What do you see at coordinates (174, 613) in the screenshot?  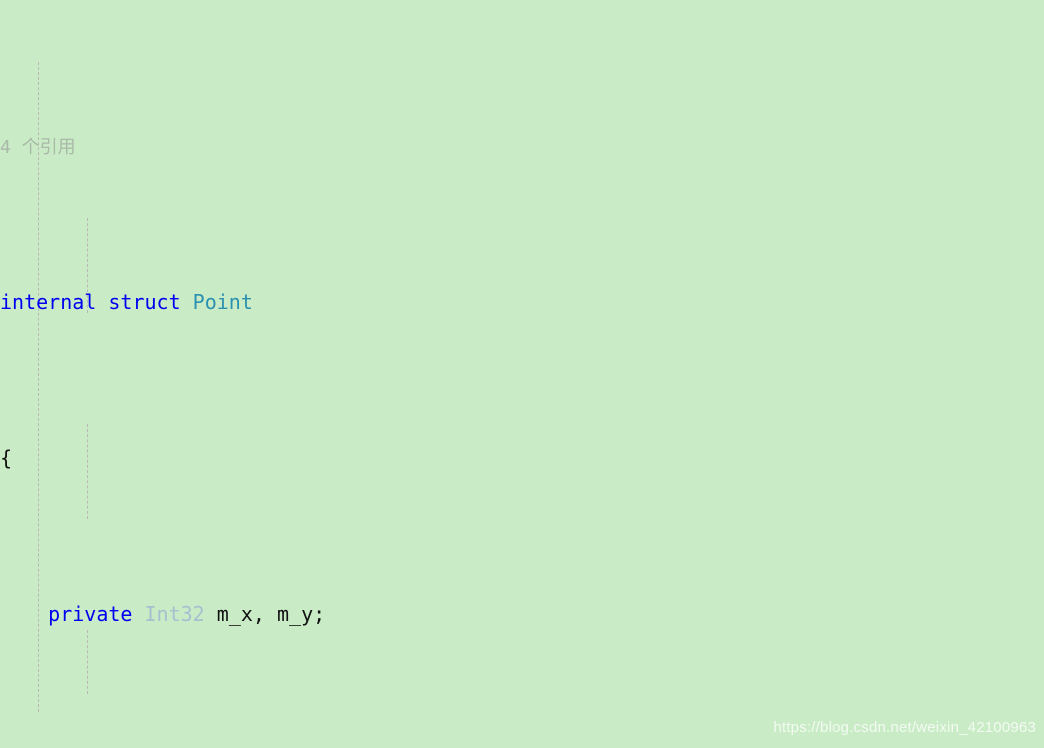 I see `token-field-type: Int32` at bounding box center [174, 613].